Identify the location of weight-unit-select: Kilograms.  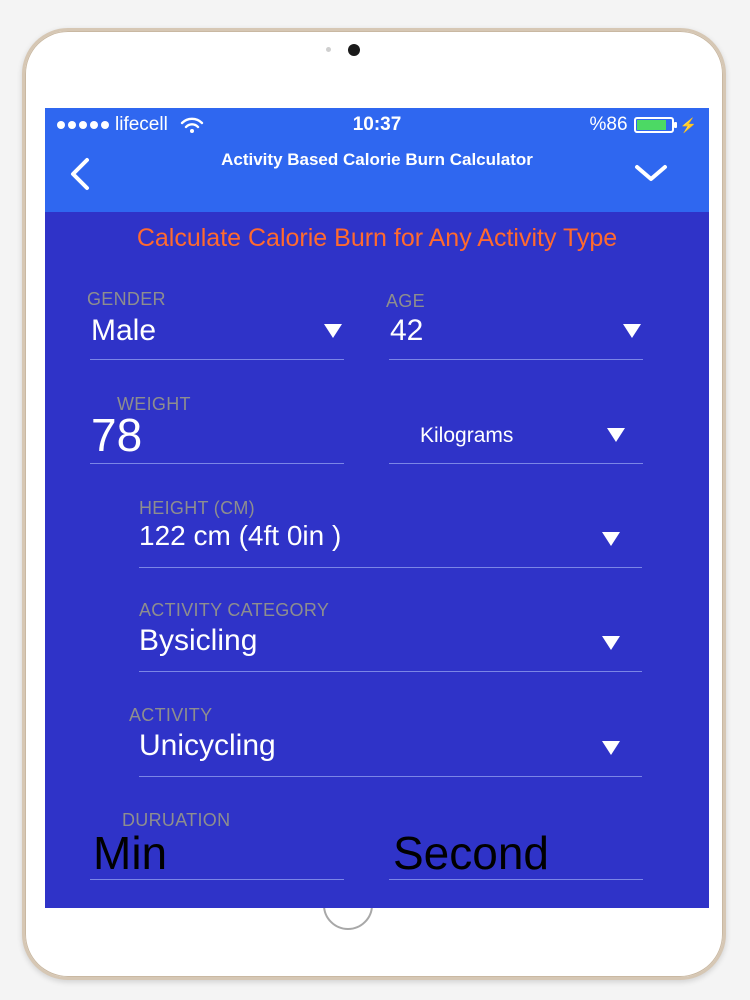
(516, 427).